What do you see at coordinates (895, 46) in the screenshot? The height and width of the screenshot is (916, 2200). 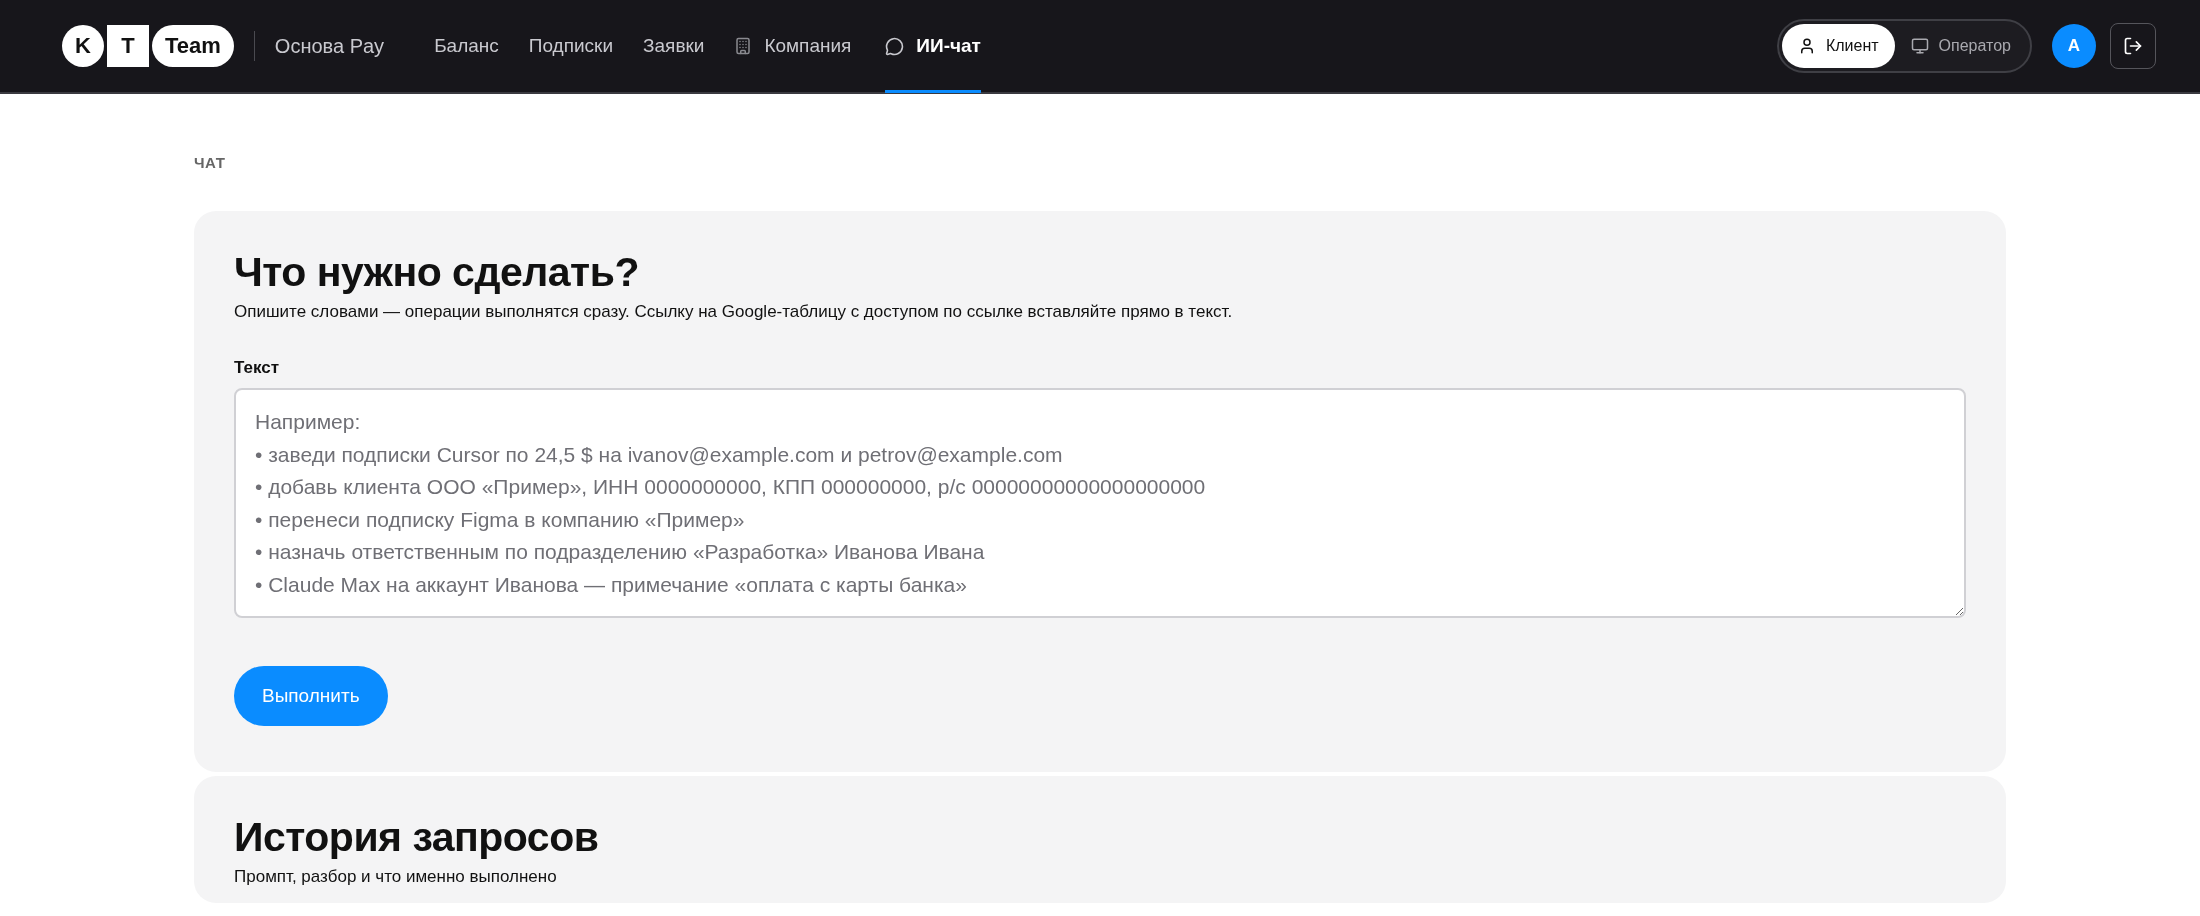 I see `chat-bubble-icon` at bounding box center [895, 46].